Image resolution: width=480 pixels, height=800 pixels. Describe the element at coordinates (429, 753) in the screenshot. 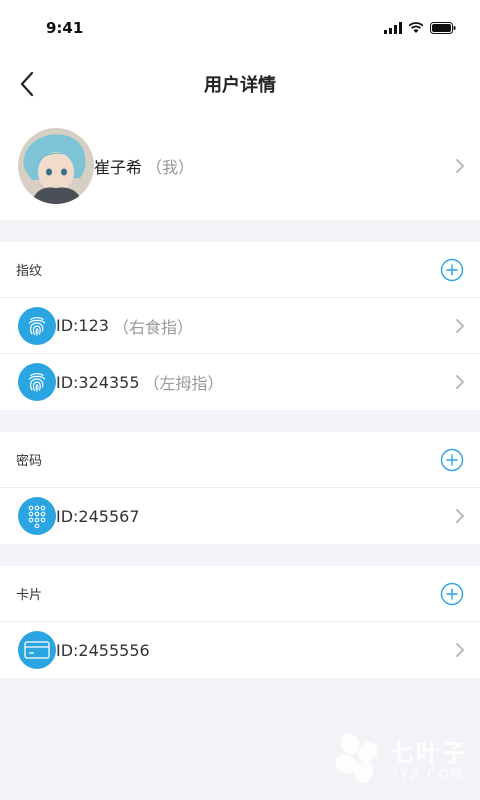

I see `watermark-title: 七叶子` at that location.